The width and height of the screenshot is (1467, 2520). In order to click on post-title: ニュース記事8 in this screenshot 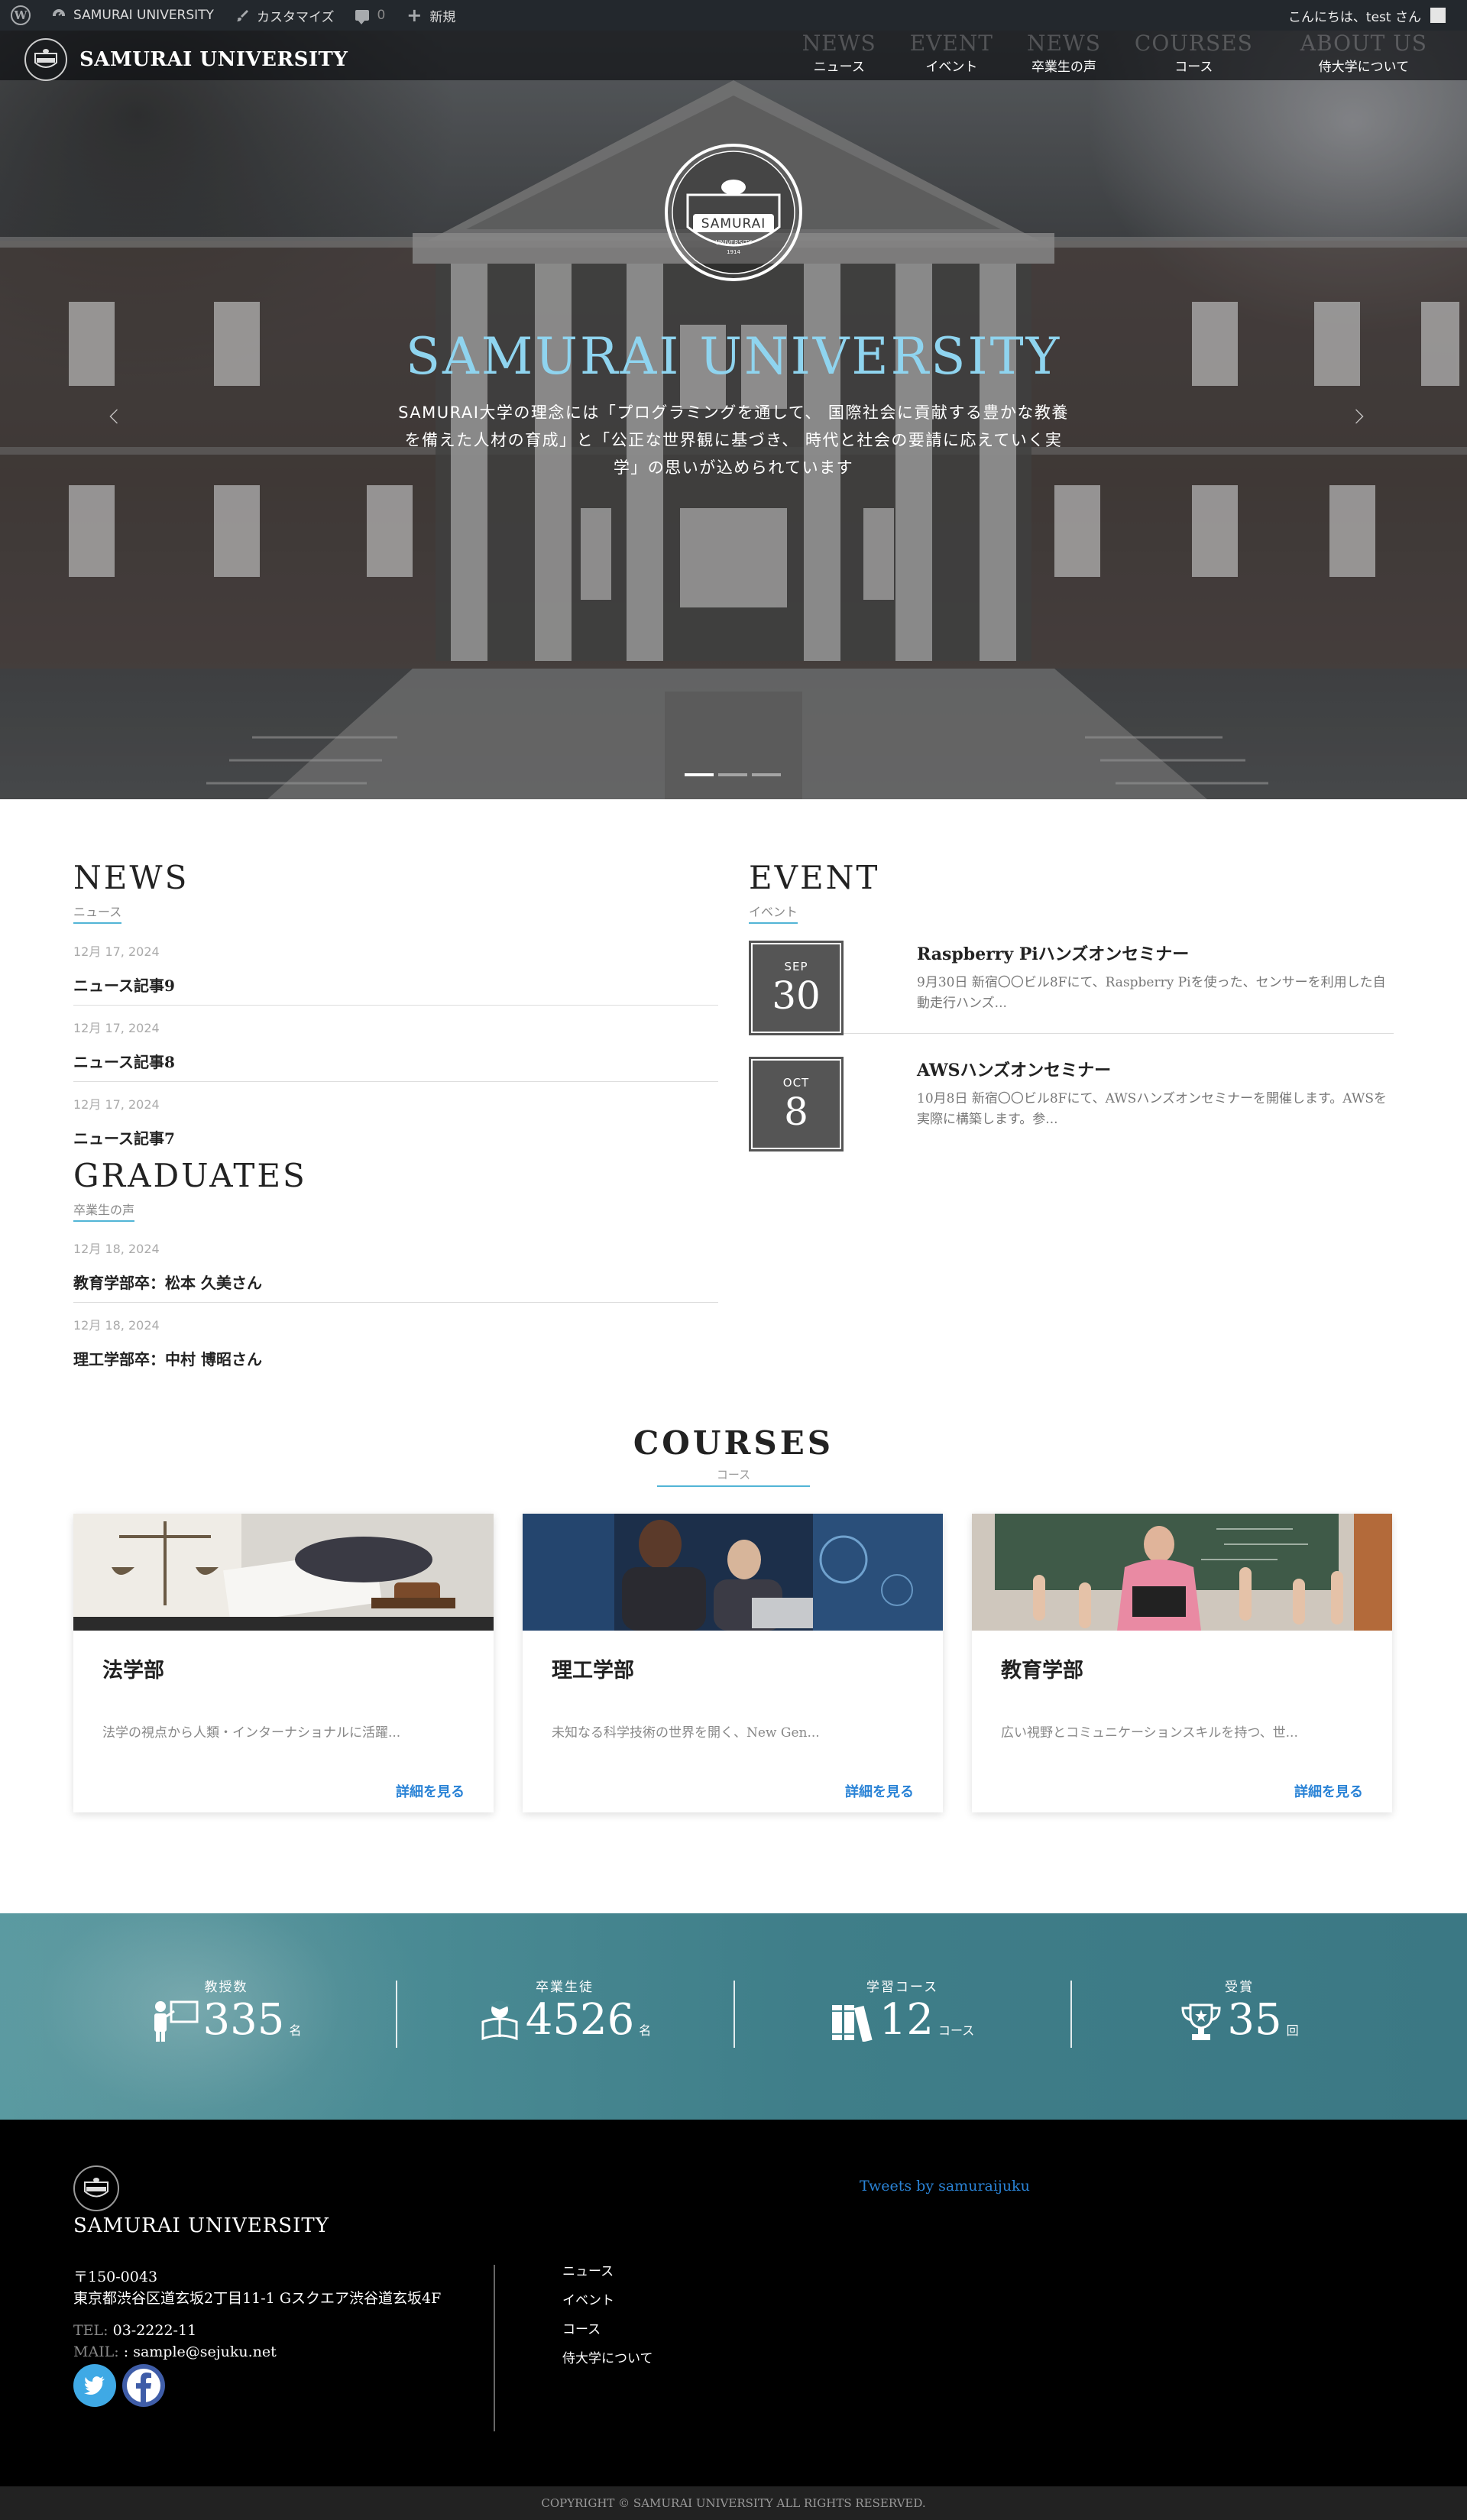, I will do `click(395, 1061)`.